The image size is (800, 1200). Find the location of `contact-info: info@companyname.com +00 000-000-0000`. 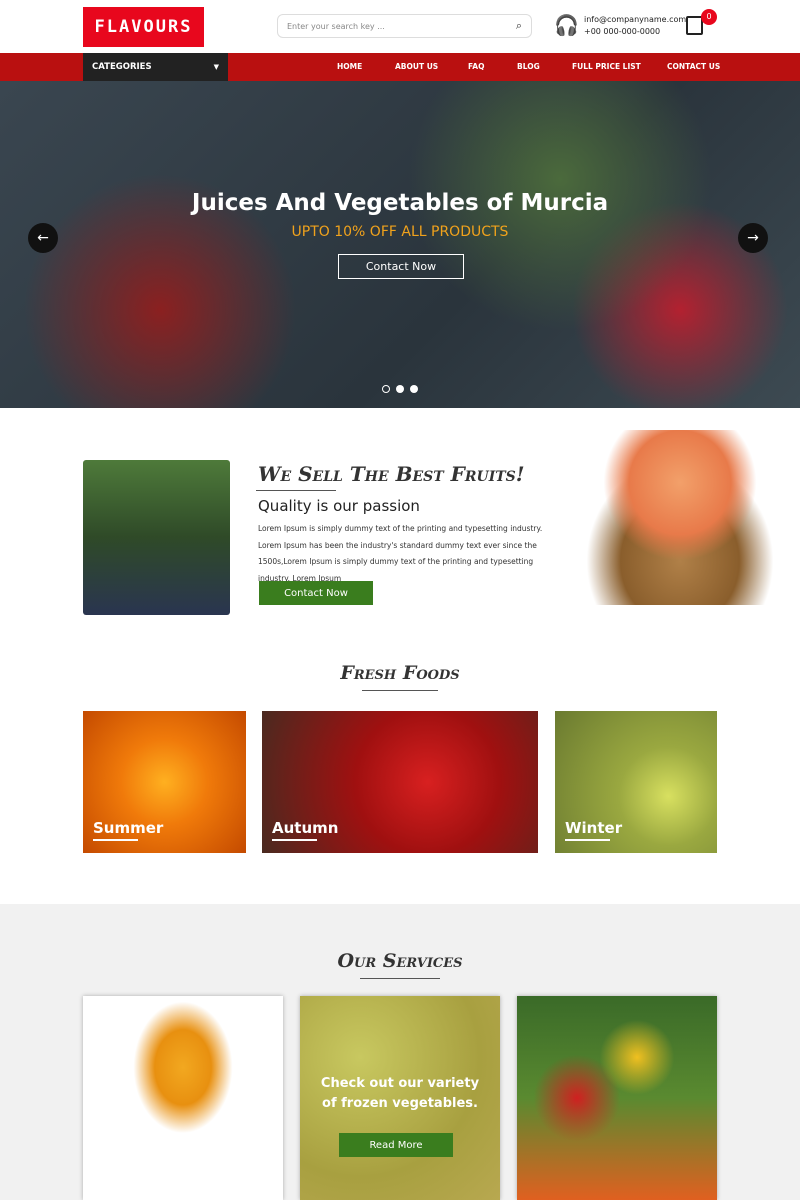

contact-info: info@companyname.com +00 000-000-0000 is located at coordinates (635, 26).